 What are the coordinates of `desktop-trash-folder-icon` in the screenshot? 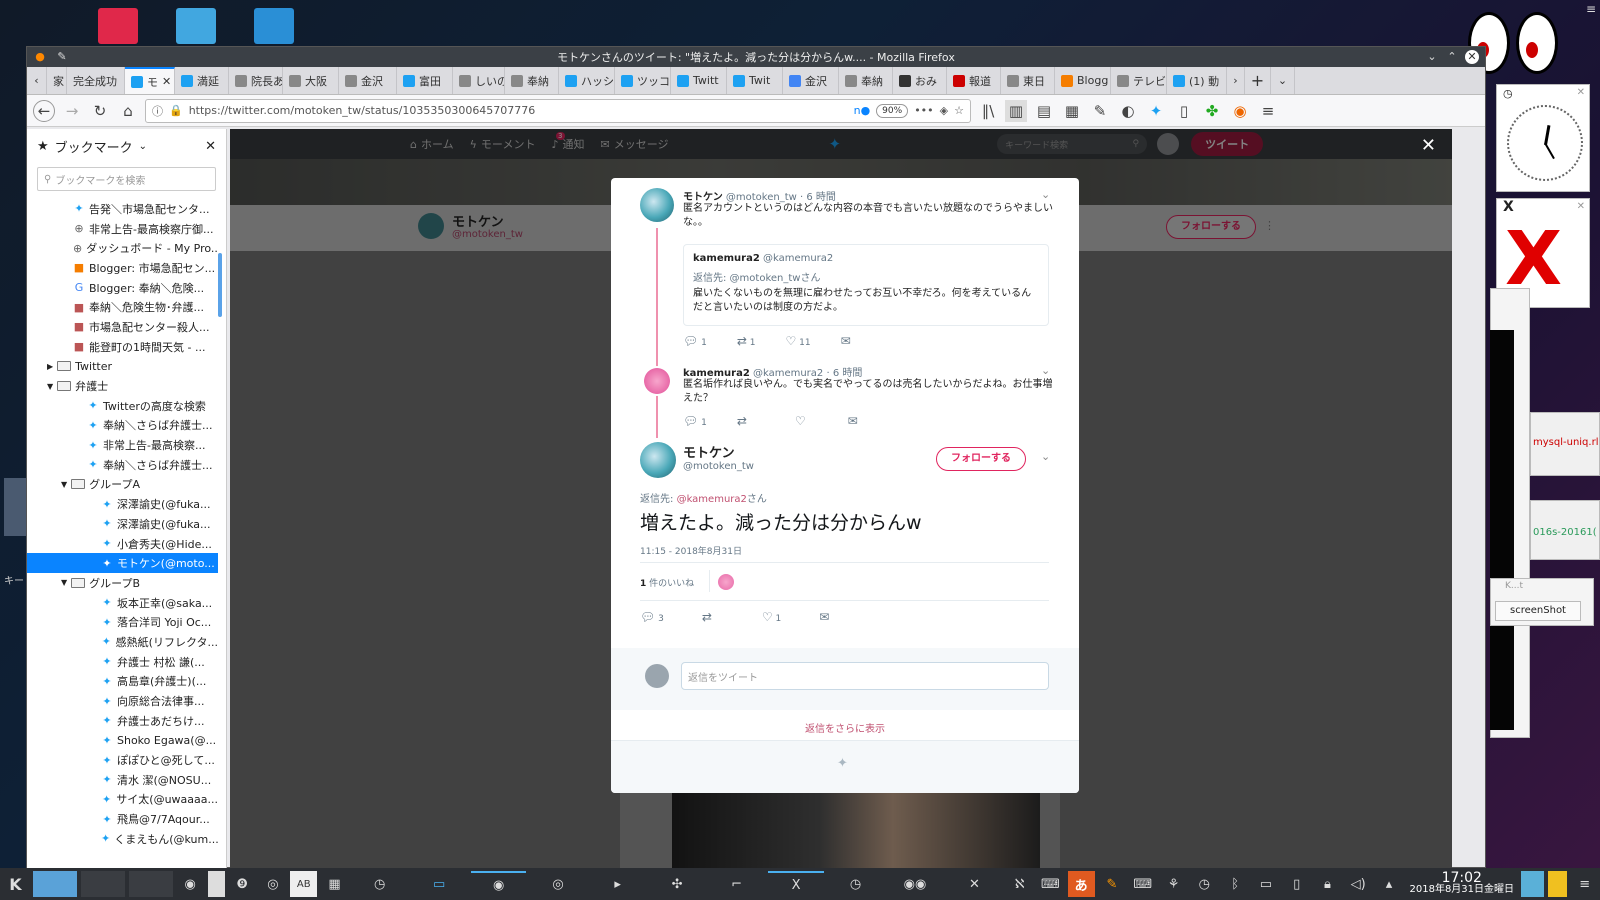 It's located at (118, 26).